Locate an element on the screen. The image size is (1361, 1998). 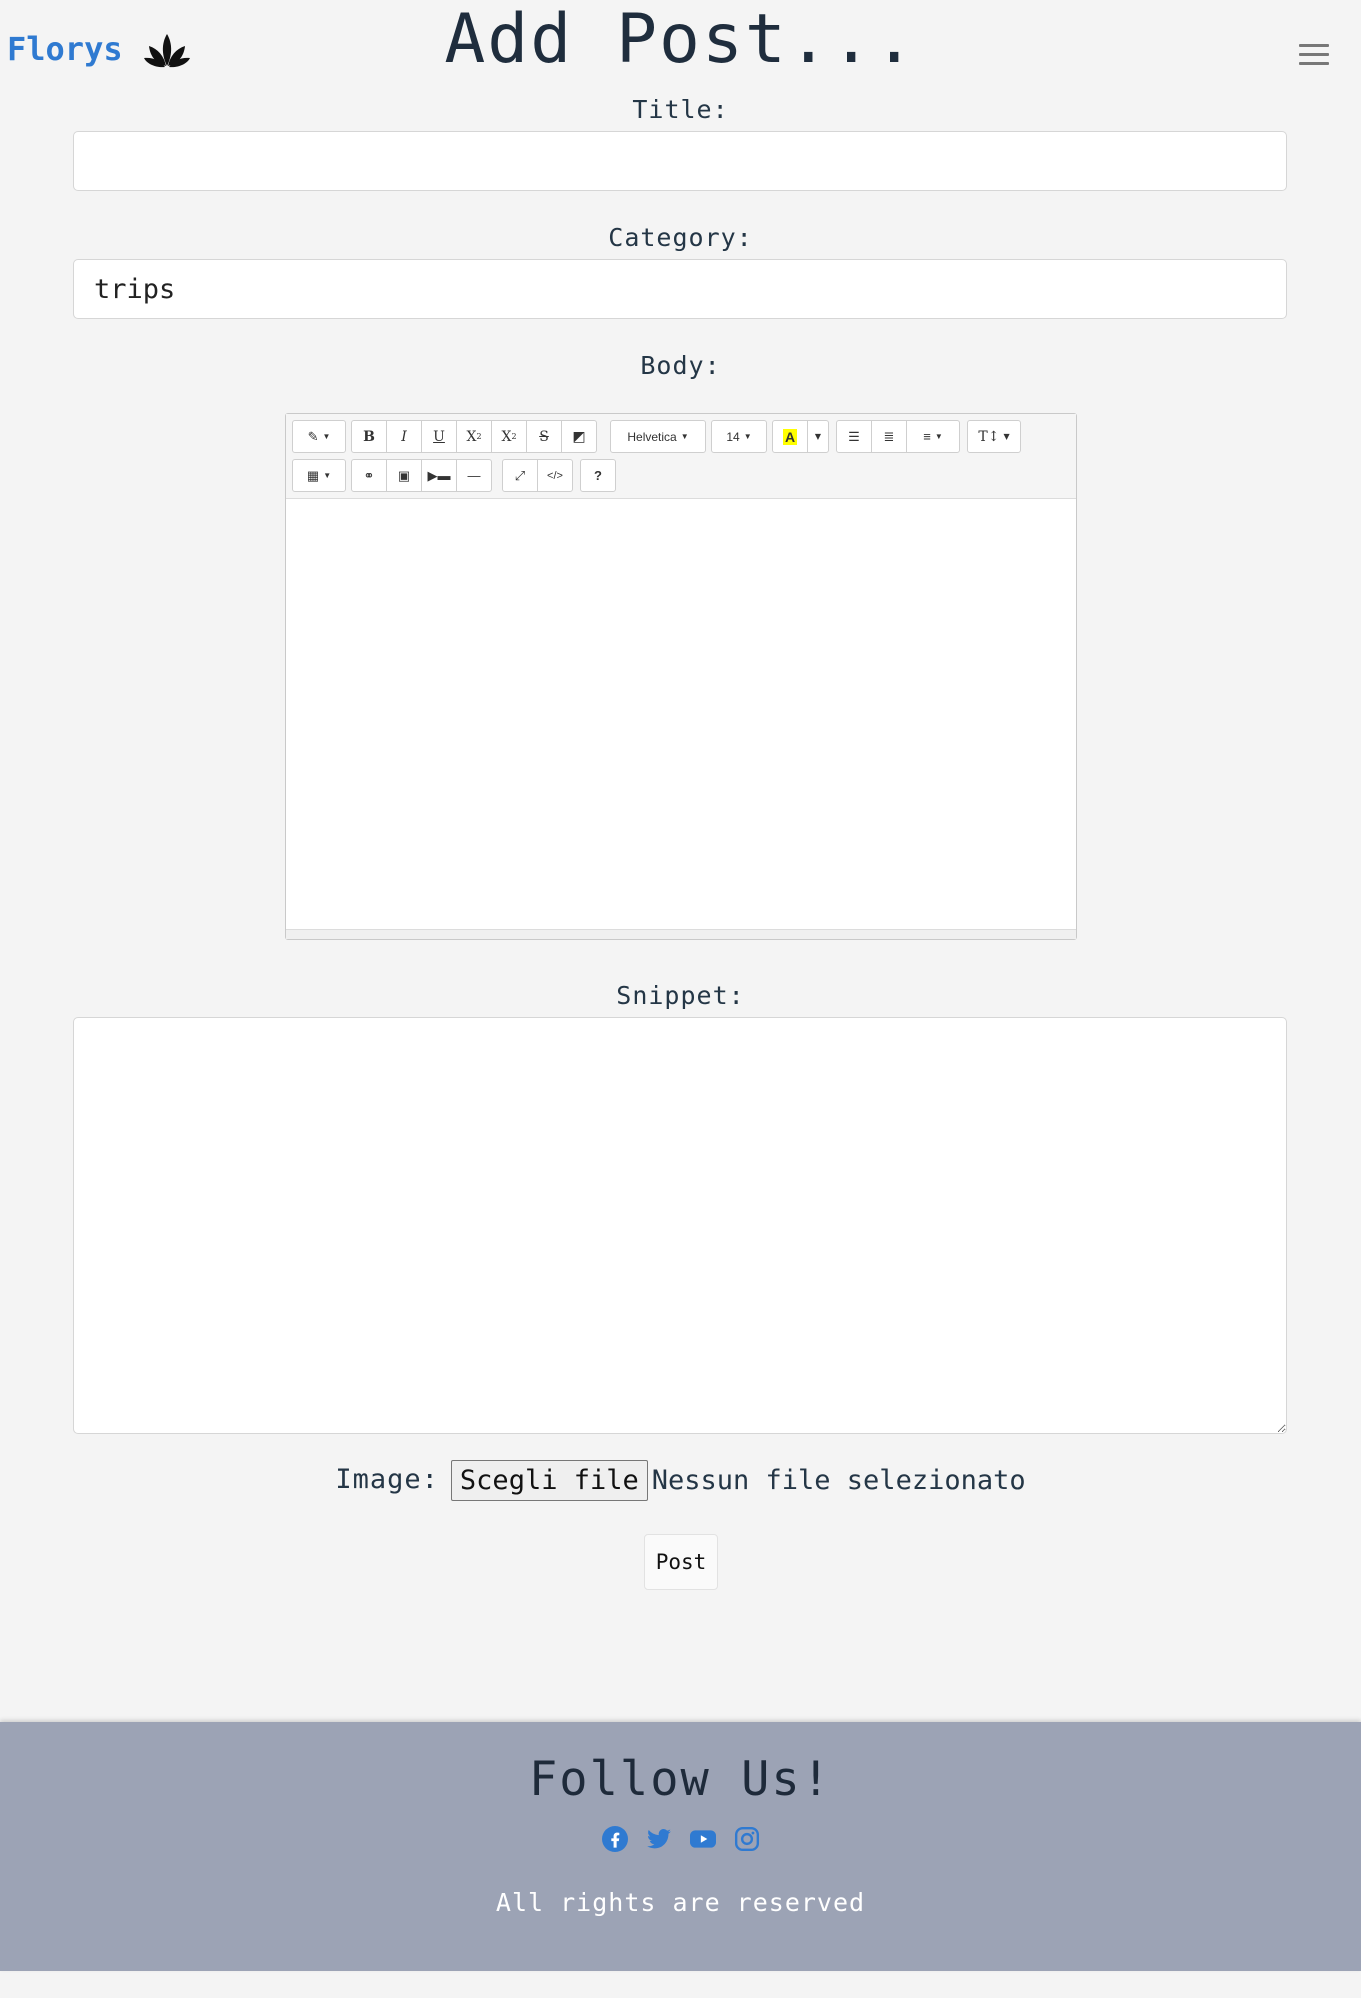
fullscreen-icon: ⤢ is located at coordinates (520, 475).